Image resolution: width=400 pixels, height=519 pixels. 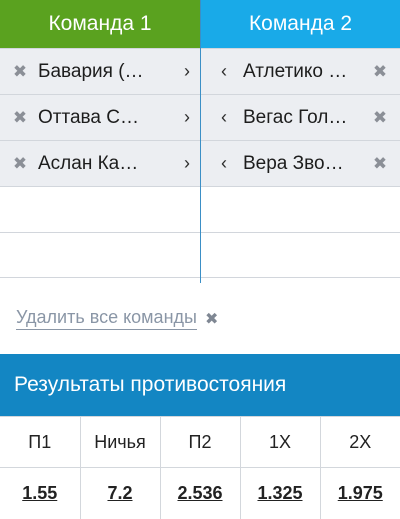 I want to click on odds-cell: 1.325, so click(x=280, y=493).